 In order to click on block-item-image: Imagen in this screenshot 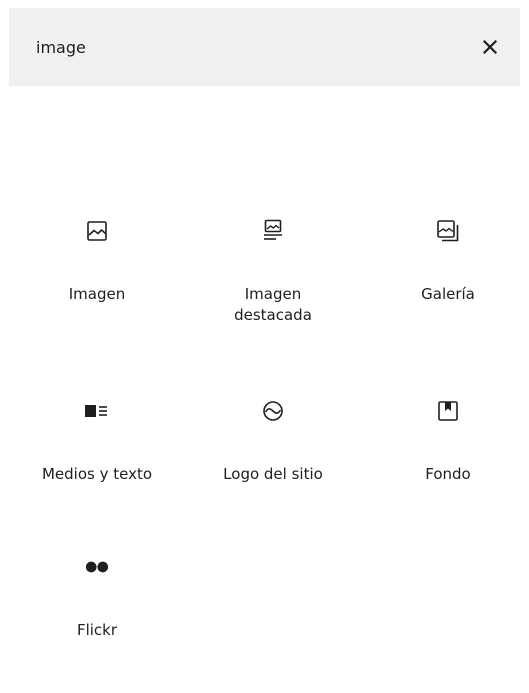, I will do `click(97, 261)`.